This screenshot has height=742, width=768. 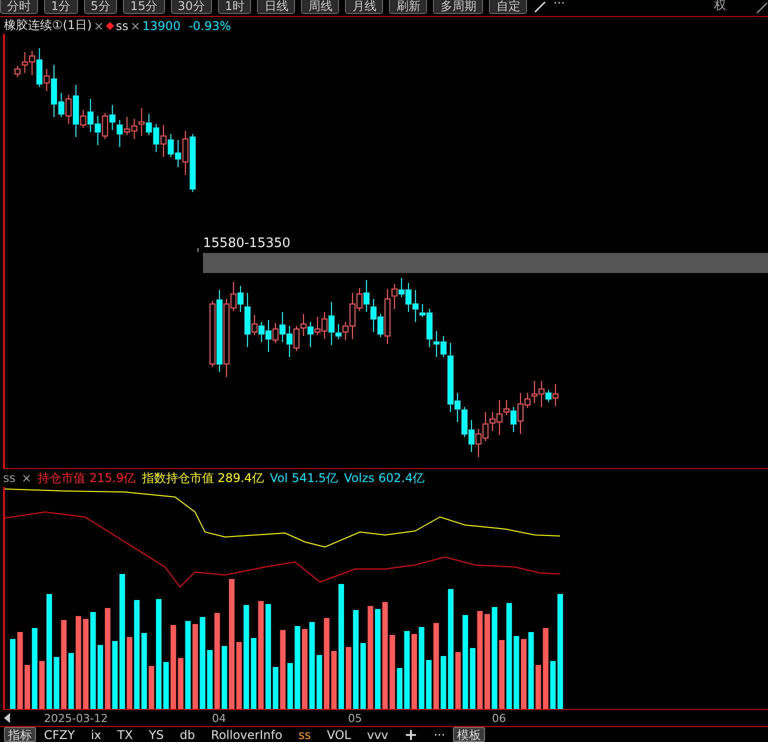 I want to click on indicator-tab: RolloverInfo, so click(x=246, y=735).